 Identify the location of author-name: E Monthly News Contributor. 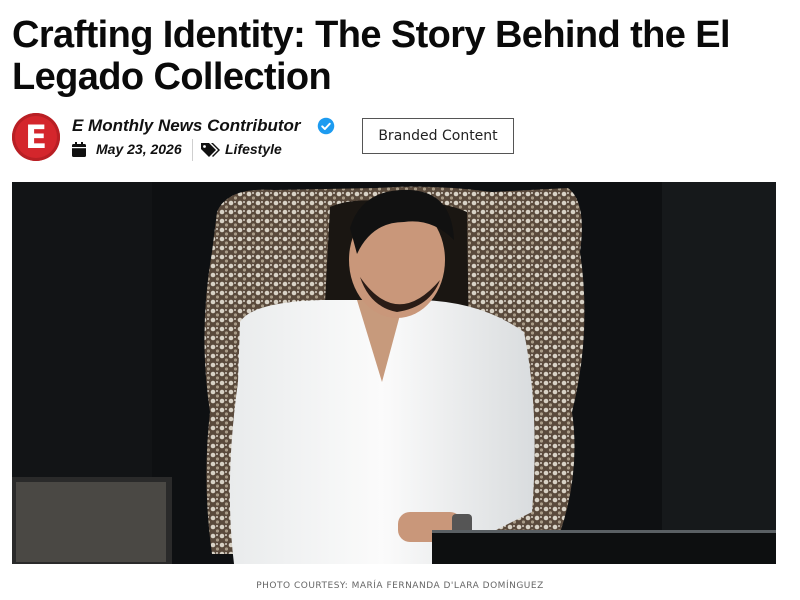
(186, 126).